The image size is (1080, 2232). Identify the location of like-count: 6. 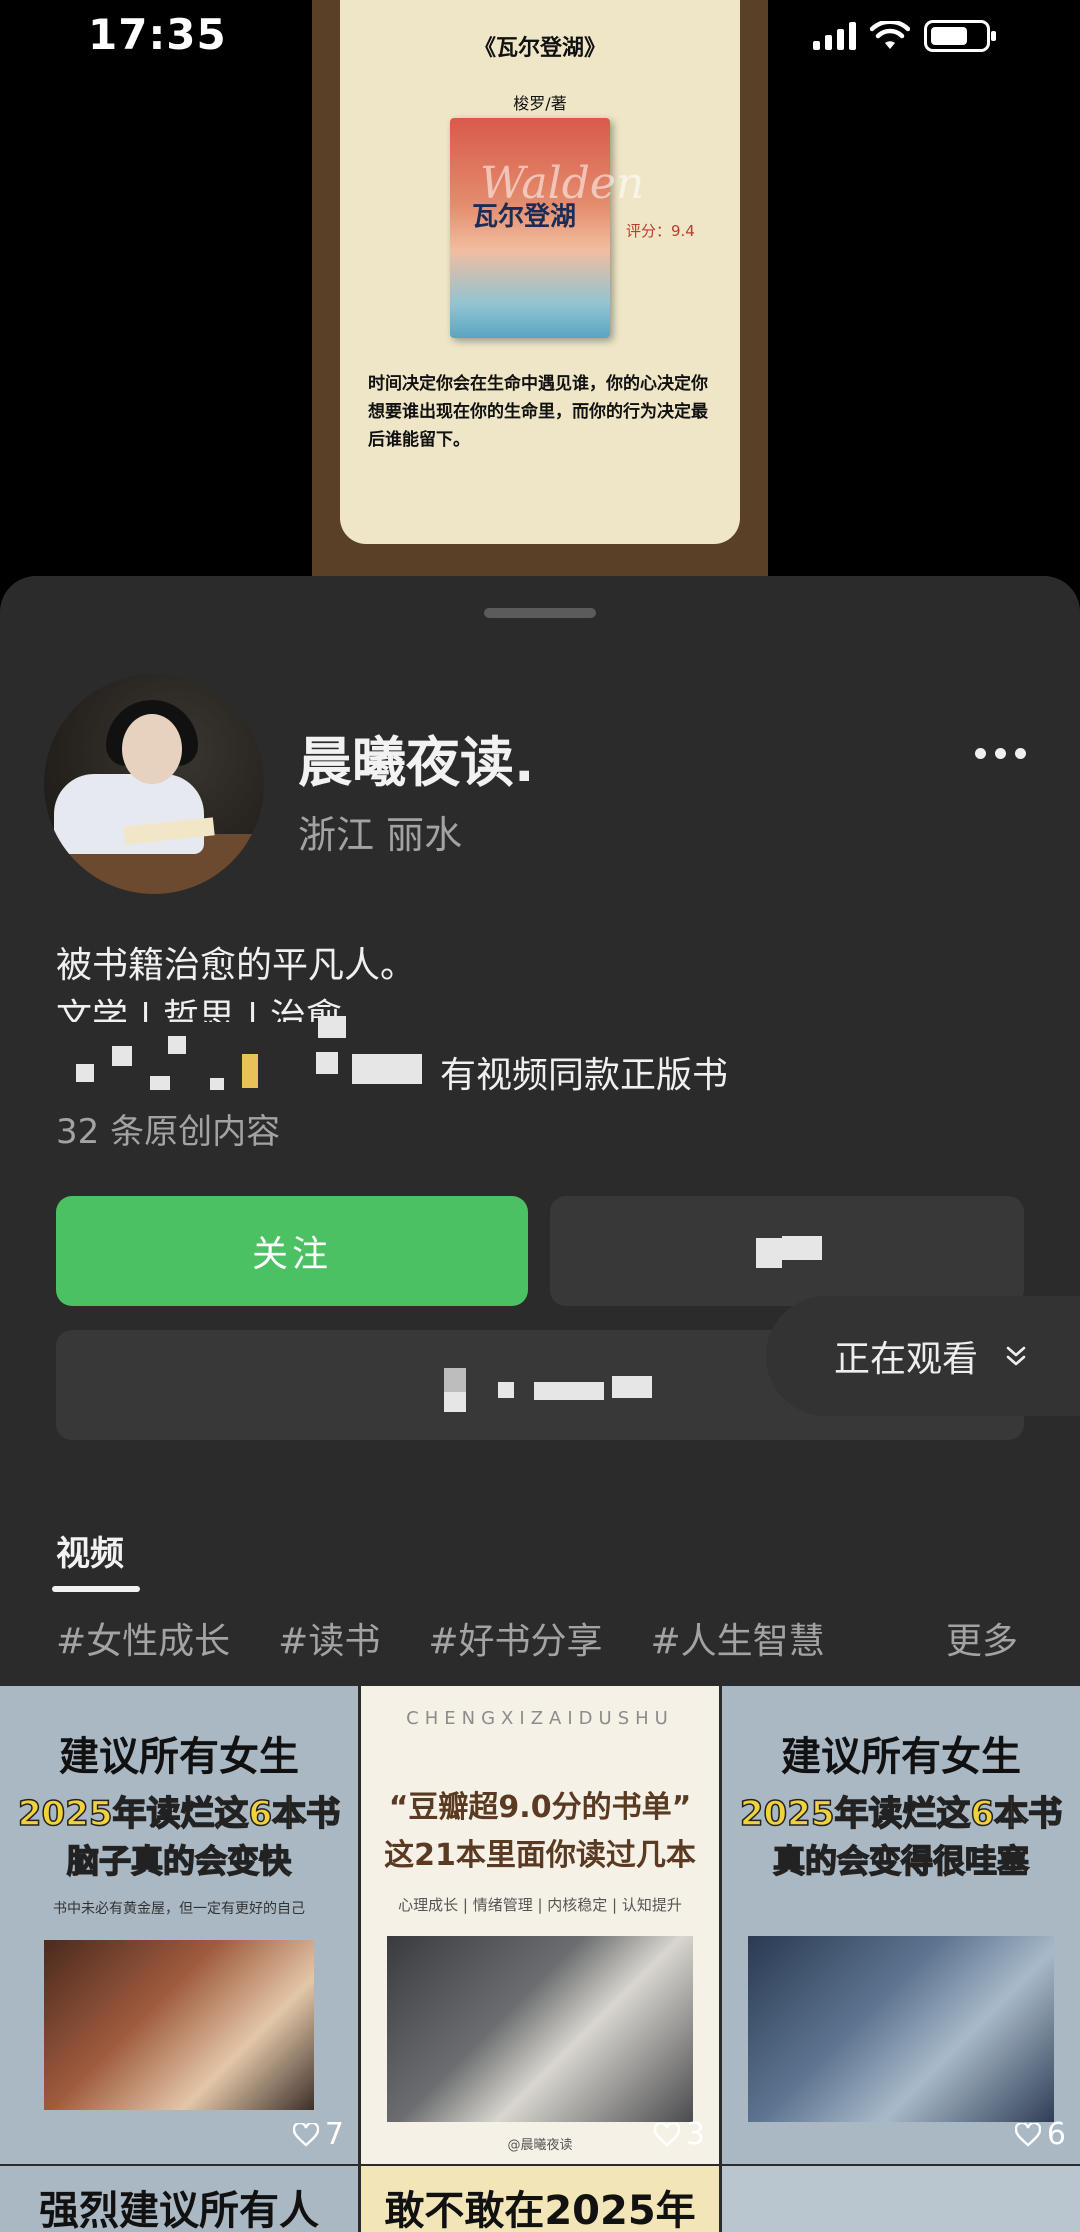
(1040, 2134).